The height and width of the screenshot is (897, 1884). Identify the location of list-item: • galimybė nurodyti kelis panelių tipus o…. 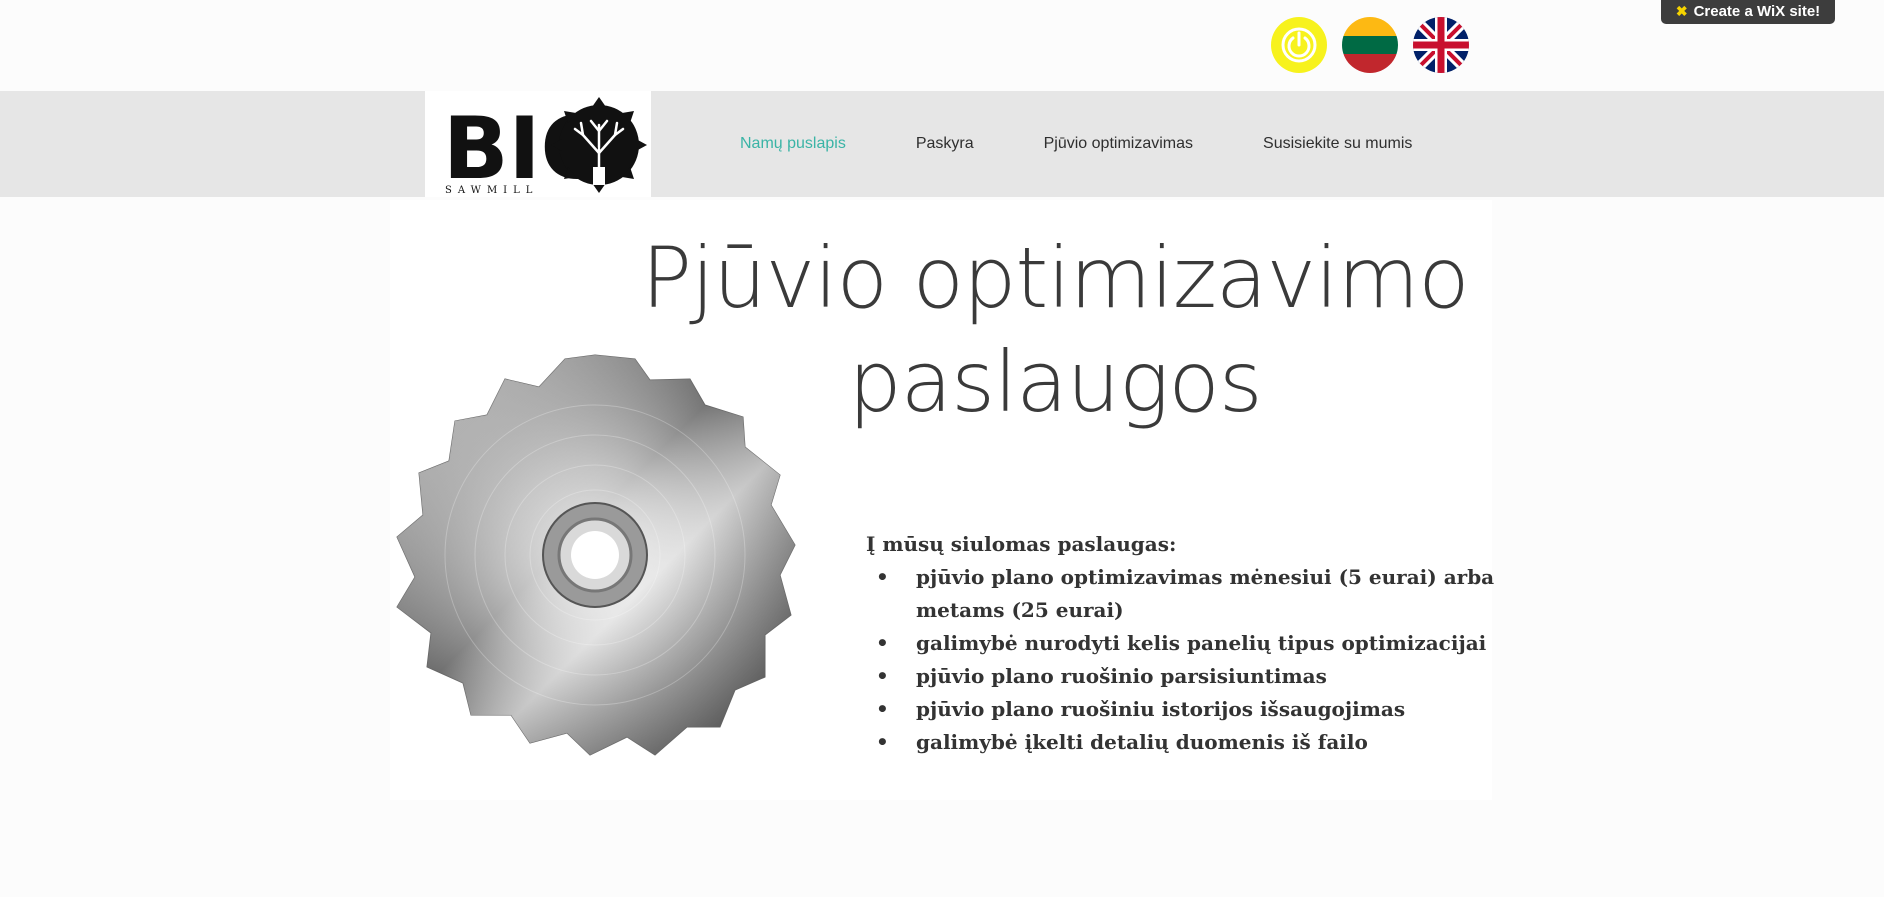
(1181, 643).